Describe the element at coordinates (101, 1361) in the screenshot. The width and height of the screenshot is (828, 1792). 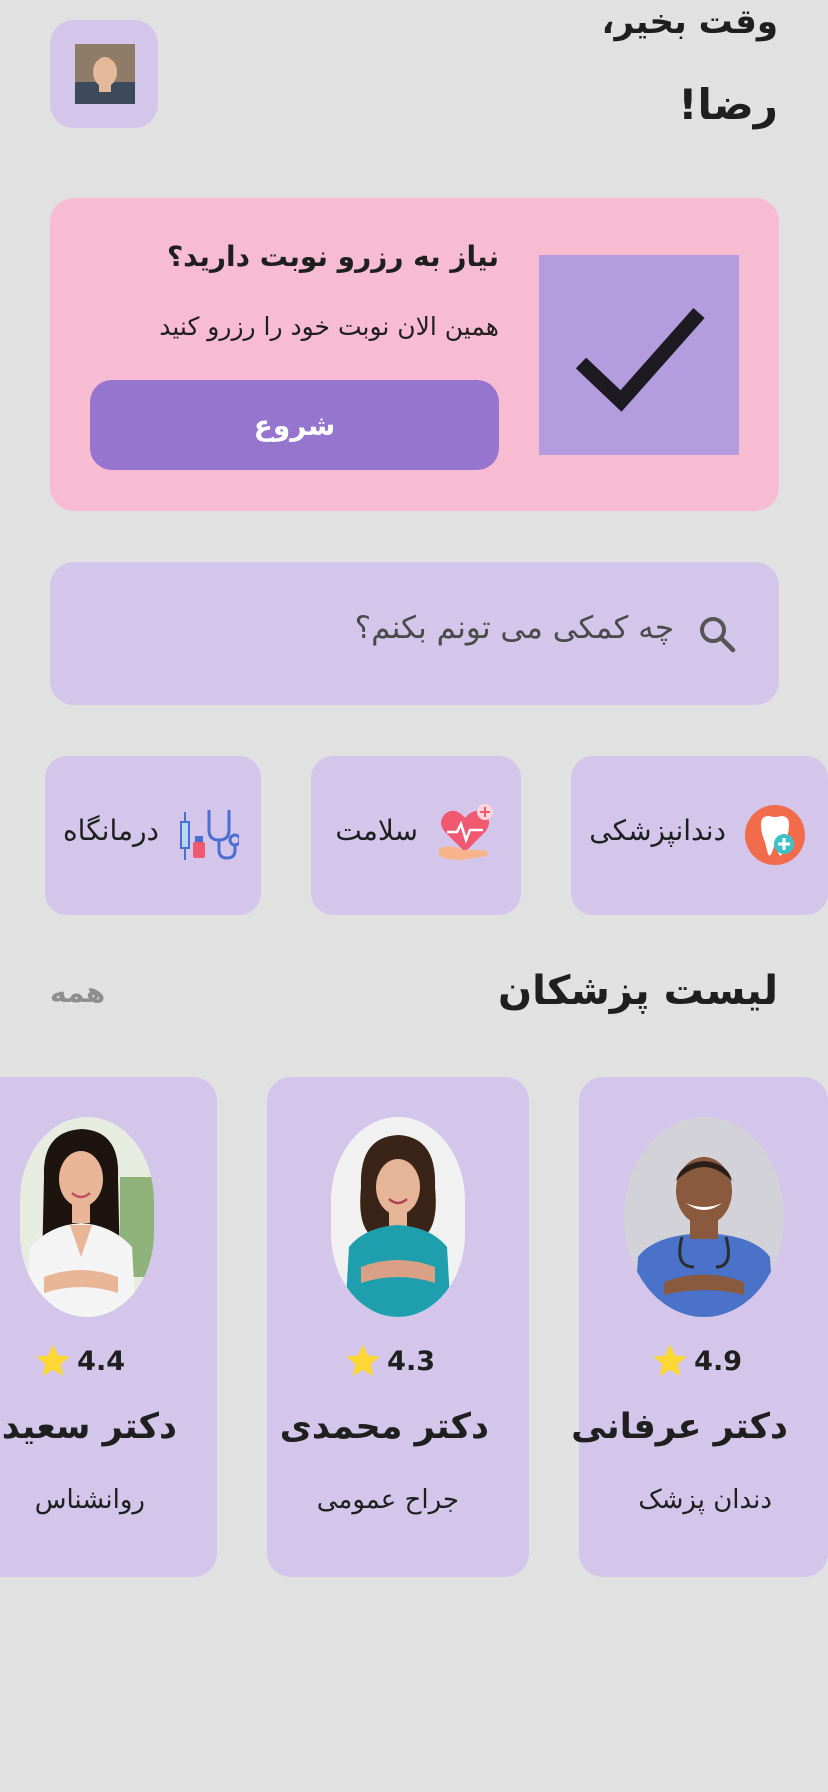
I see `rating-value: 4.4` at that location.